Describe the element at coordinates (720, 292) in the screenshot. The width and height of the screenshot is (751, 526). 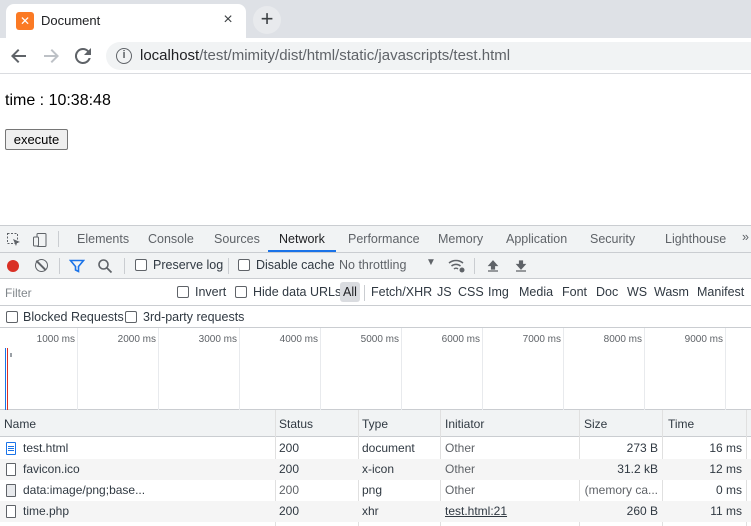
I see `type-filter-manifest: Manifest` at that location.